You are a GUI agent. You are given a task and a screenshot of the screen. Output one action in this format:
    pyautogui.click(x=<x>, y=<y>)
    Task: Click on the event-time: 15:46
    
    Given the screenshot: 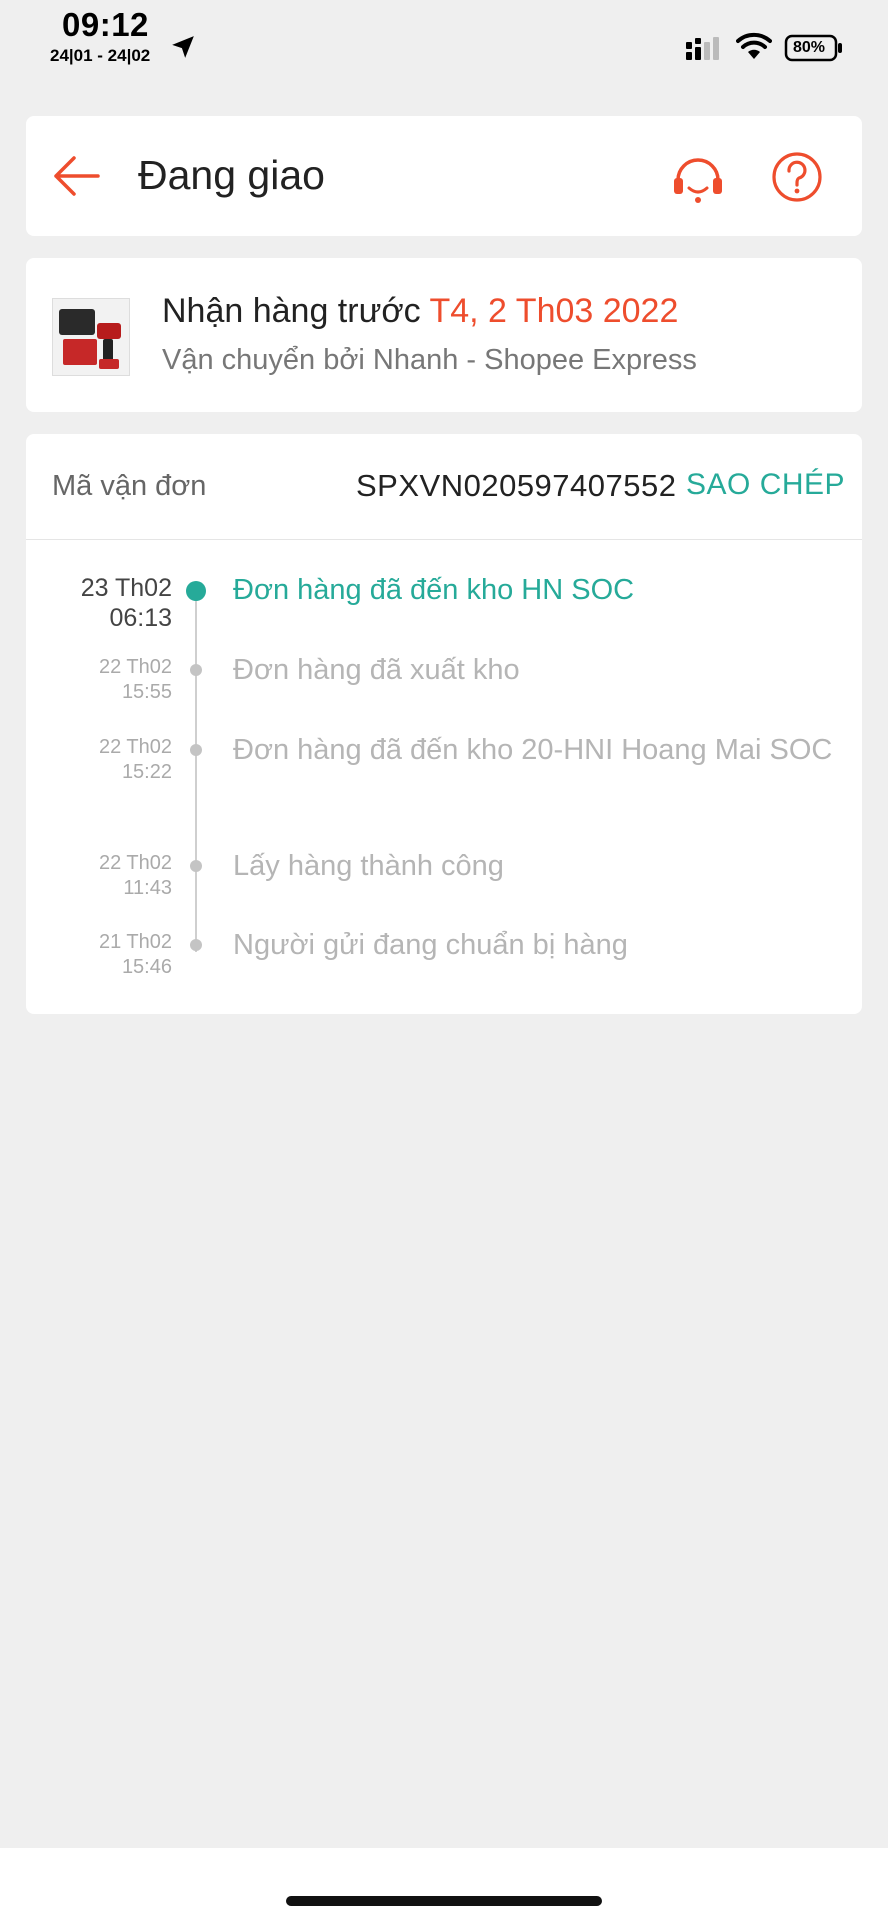 What is the action you would take?
    pyautogui.click(x=146, y=967)
    